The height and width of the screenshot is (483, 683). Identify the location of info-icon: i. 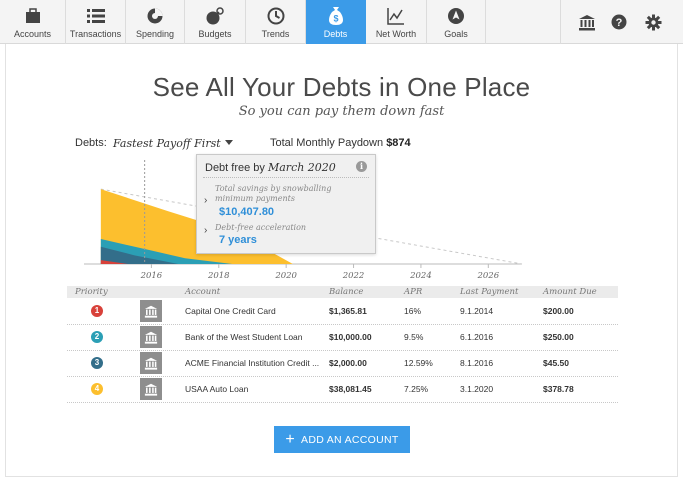
(361, 166).